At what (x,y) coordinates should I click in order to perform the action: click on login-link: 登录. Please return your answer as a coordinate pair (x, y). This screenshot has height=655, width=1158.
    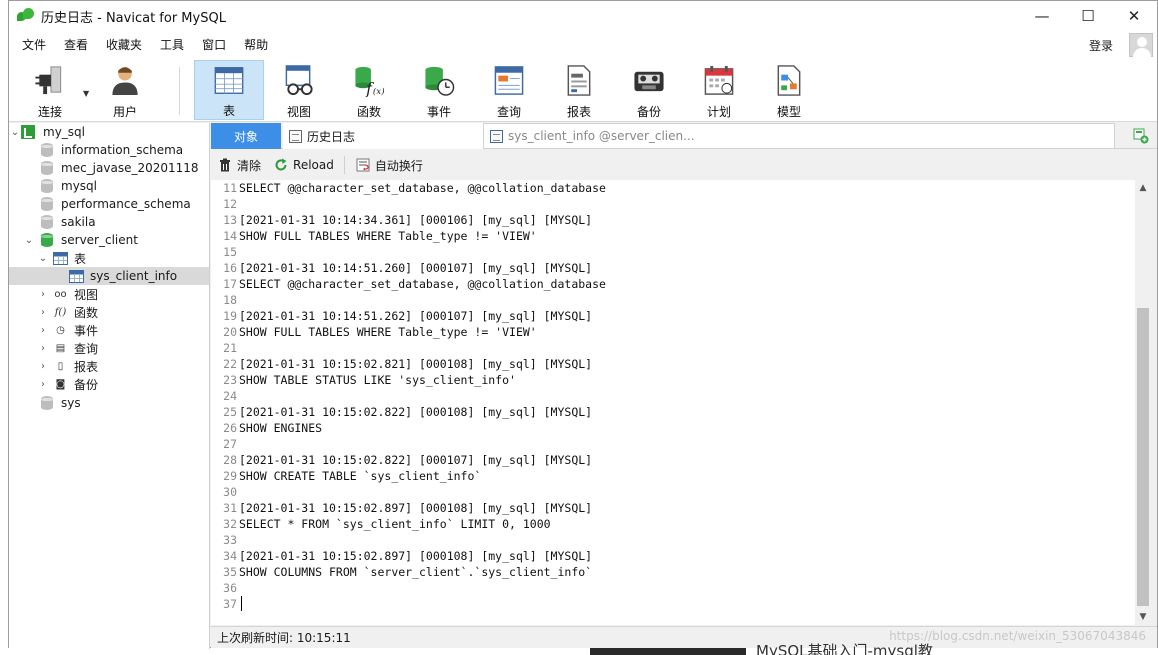
    Looking at the image, I should click on (1101, 45).